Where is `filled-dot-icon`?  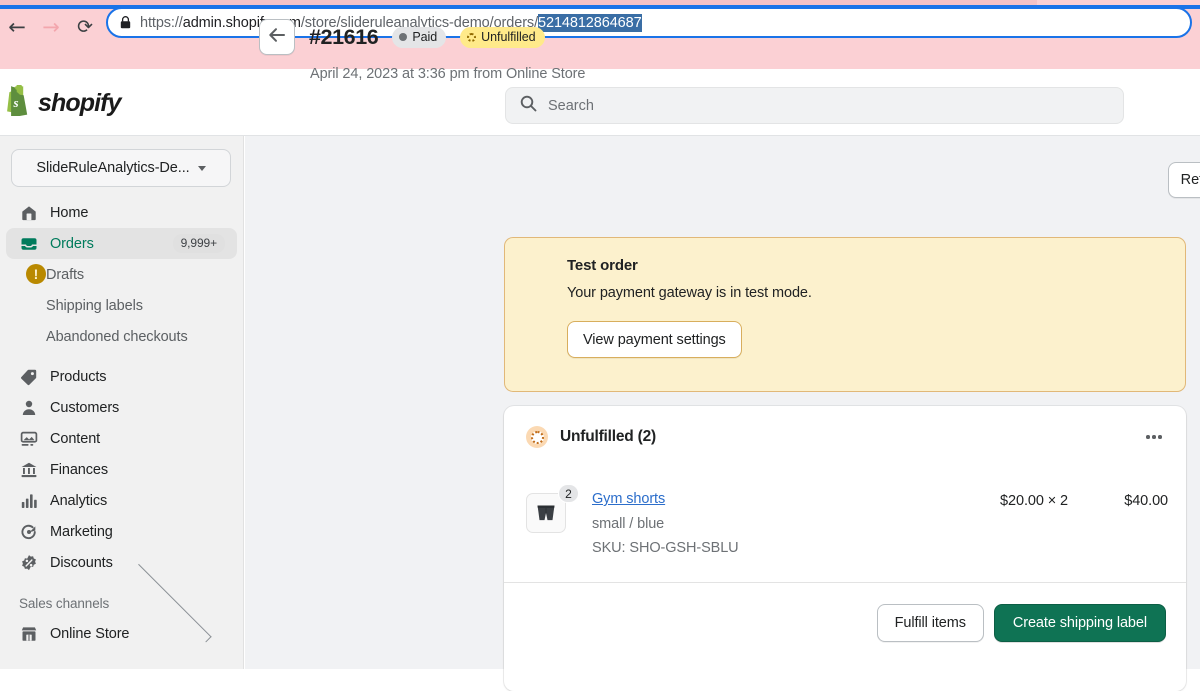 filled-dot-icon is located at coordinates (403, 37).